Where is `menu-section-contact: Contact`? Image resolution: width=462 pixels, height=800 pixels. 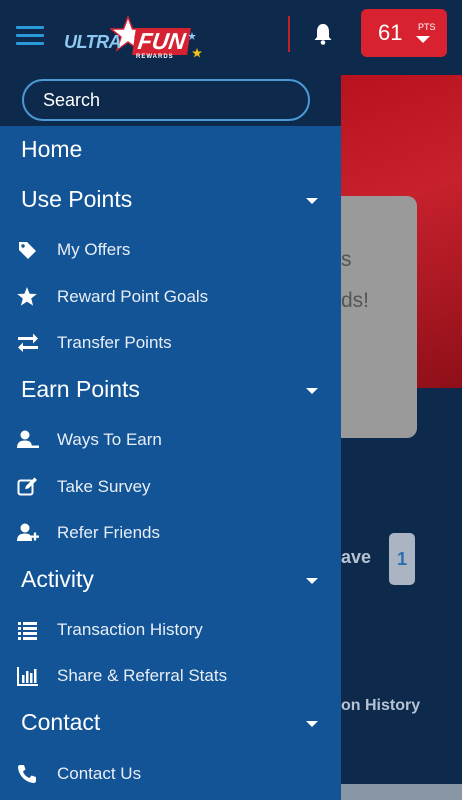
menu-section-contact: Contact is located at coordinates (170, 725).